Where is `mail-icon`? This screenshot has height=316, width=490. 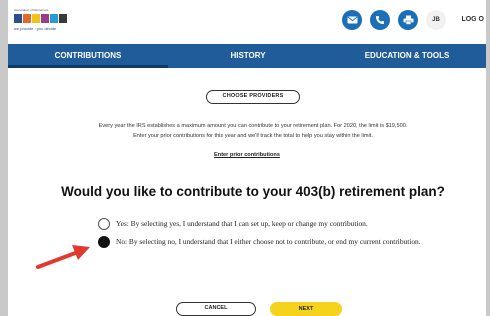 mail-icon is located at coordinates (352, 20).